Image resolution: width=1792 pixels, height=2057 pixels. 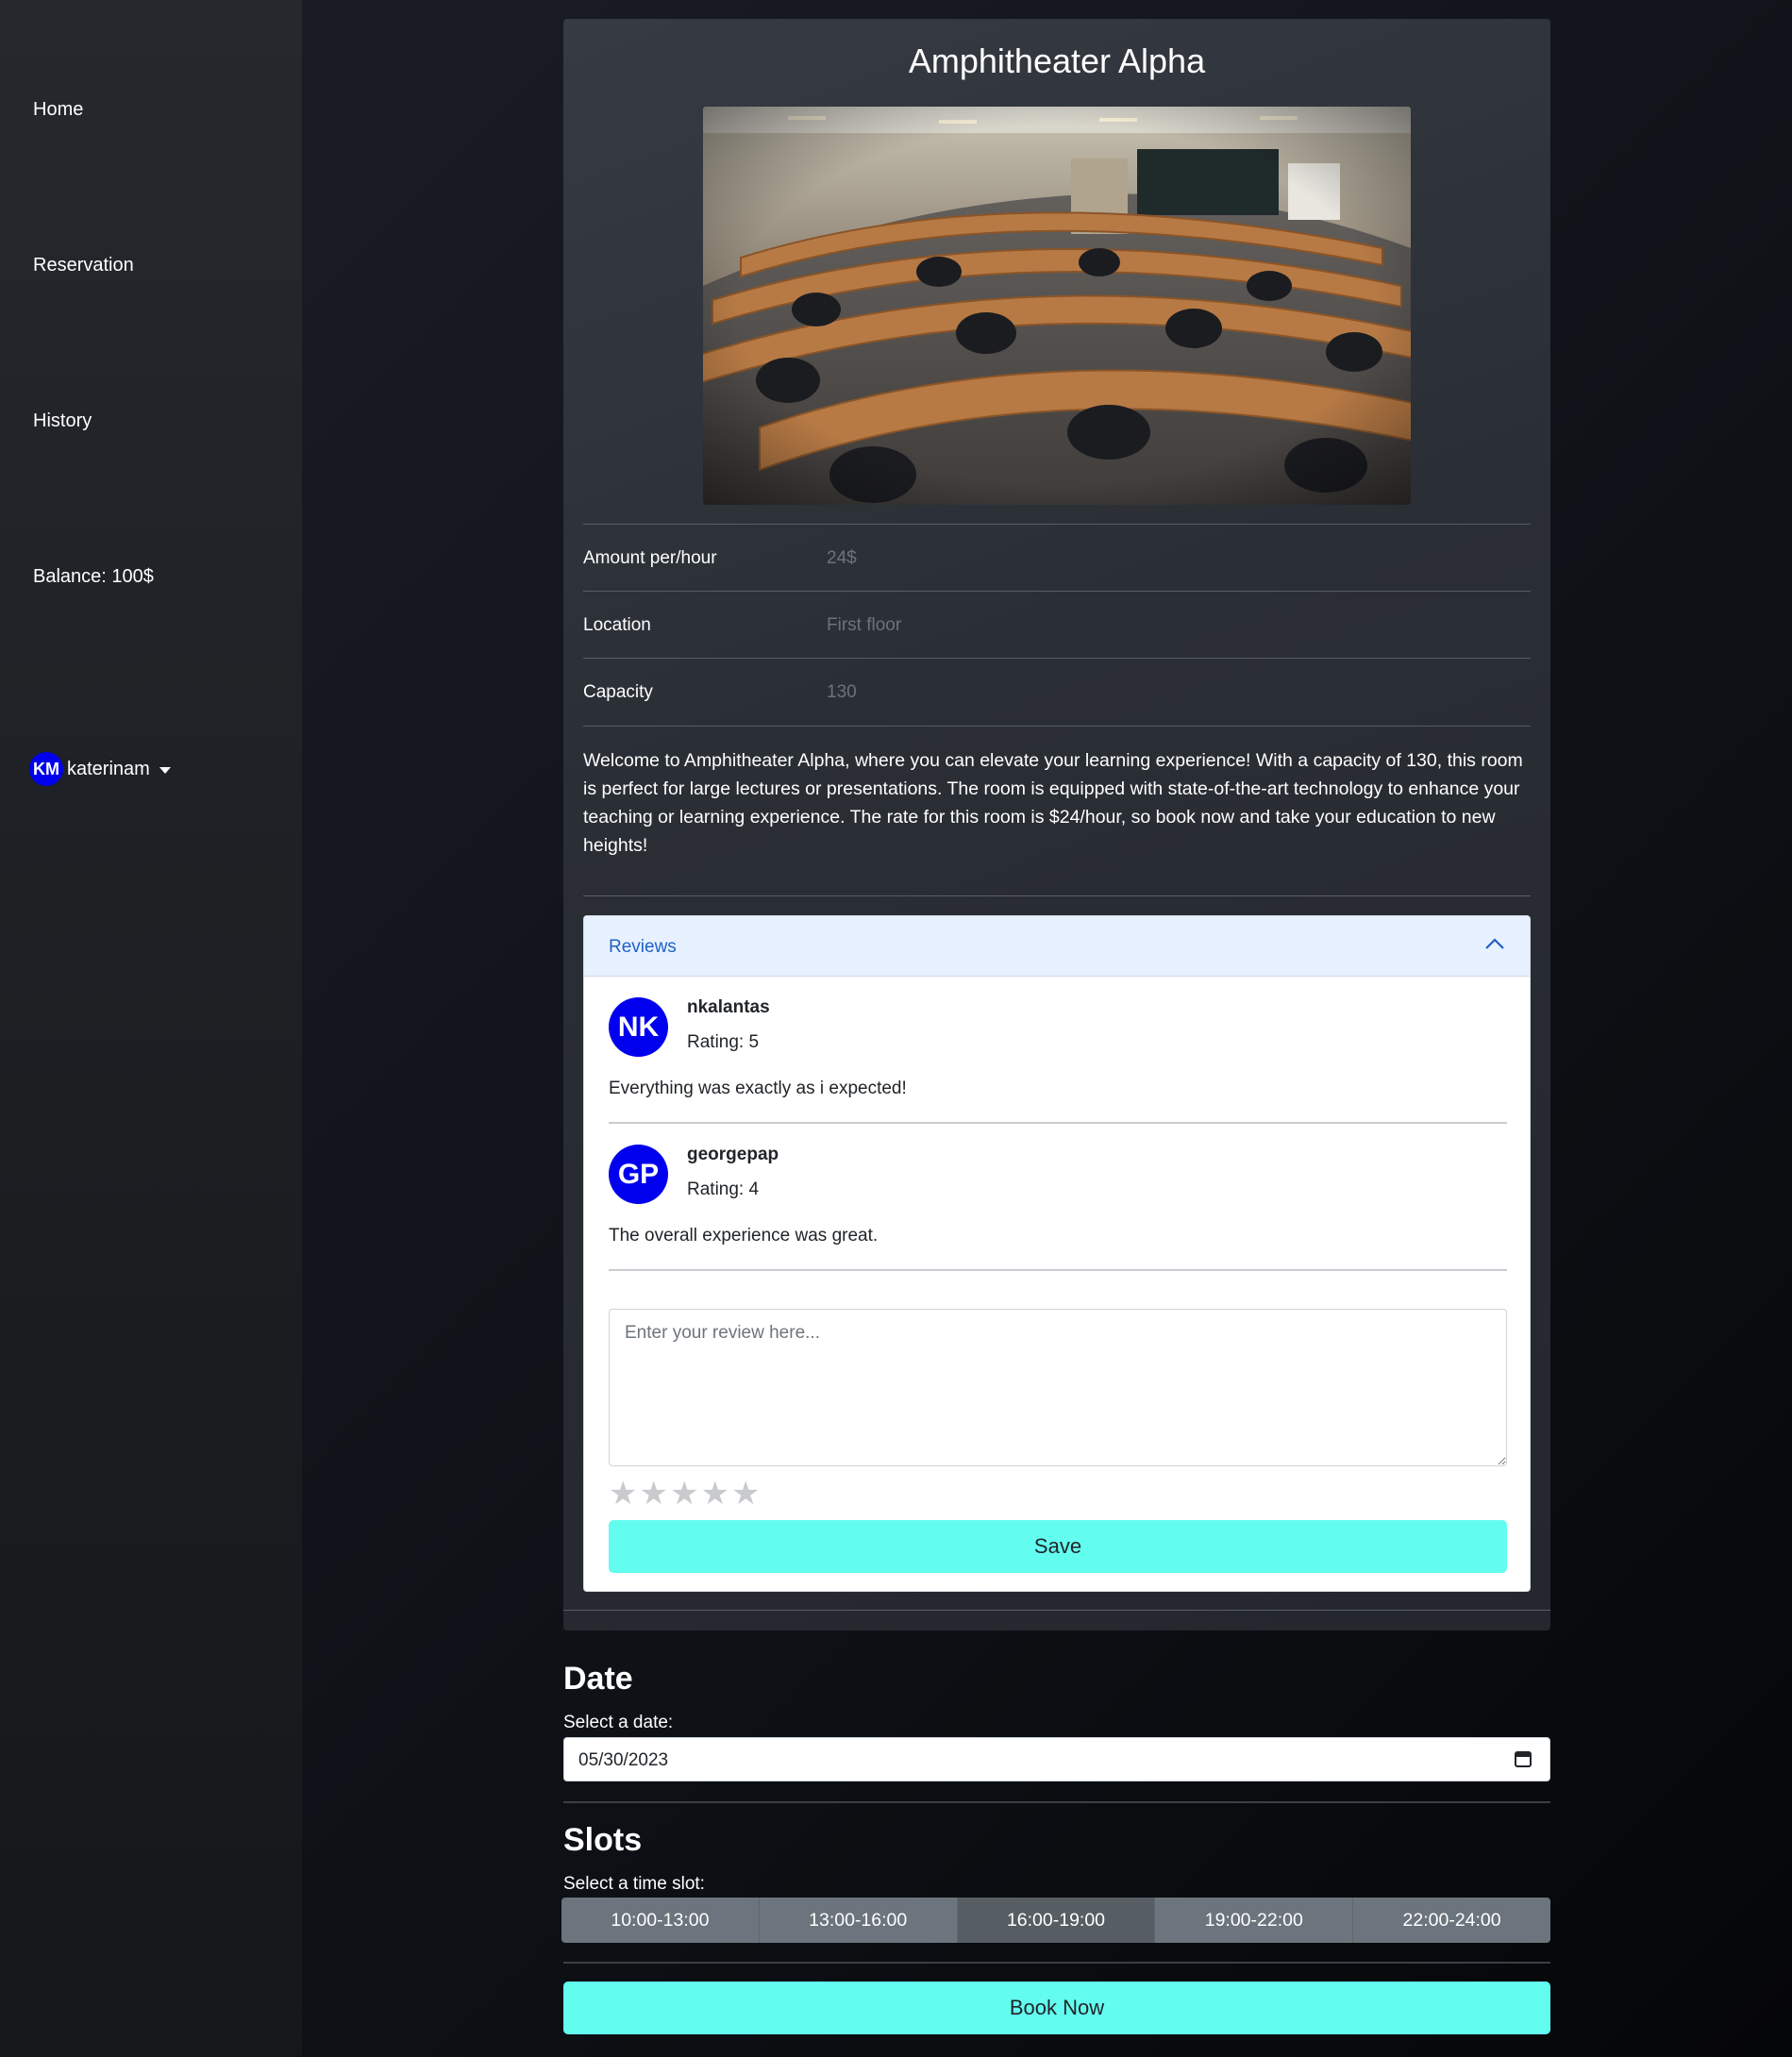 What do you see at coordinates (1057, 306) in the screenshot?
I see `room-photo` at bounding box center [1057, 306].